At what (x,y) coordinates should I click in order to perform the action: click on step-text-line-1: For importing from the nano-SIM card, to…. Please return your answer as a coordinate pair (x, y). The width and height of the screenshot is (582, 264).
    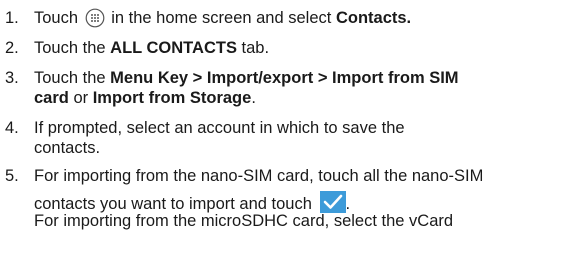
    Looking at the image, I should click on (259, 176).